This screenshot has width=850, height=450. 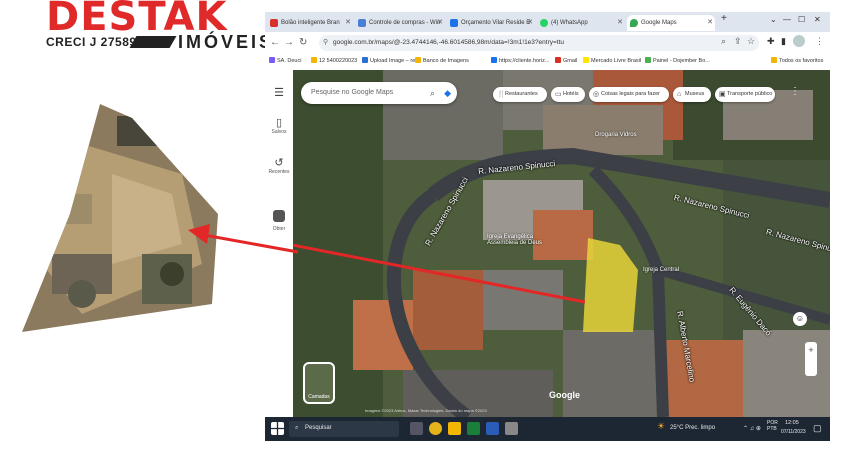 I want to click on place-label: Drogaria Vidros, so click(x=616, y=135).